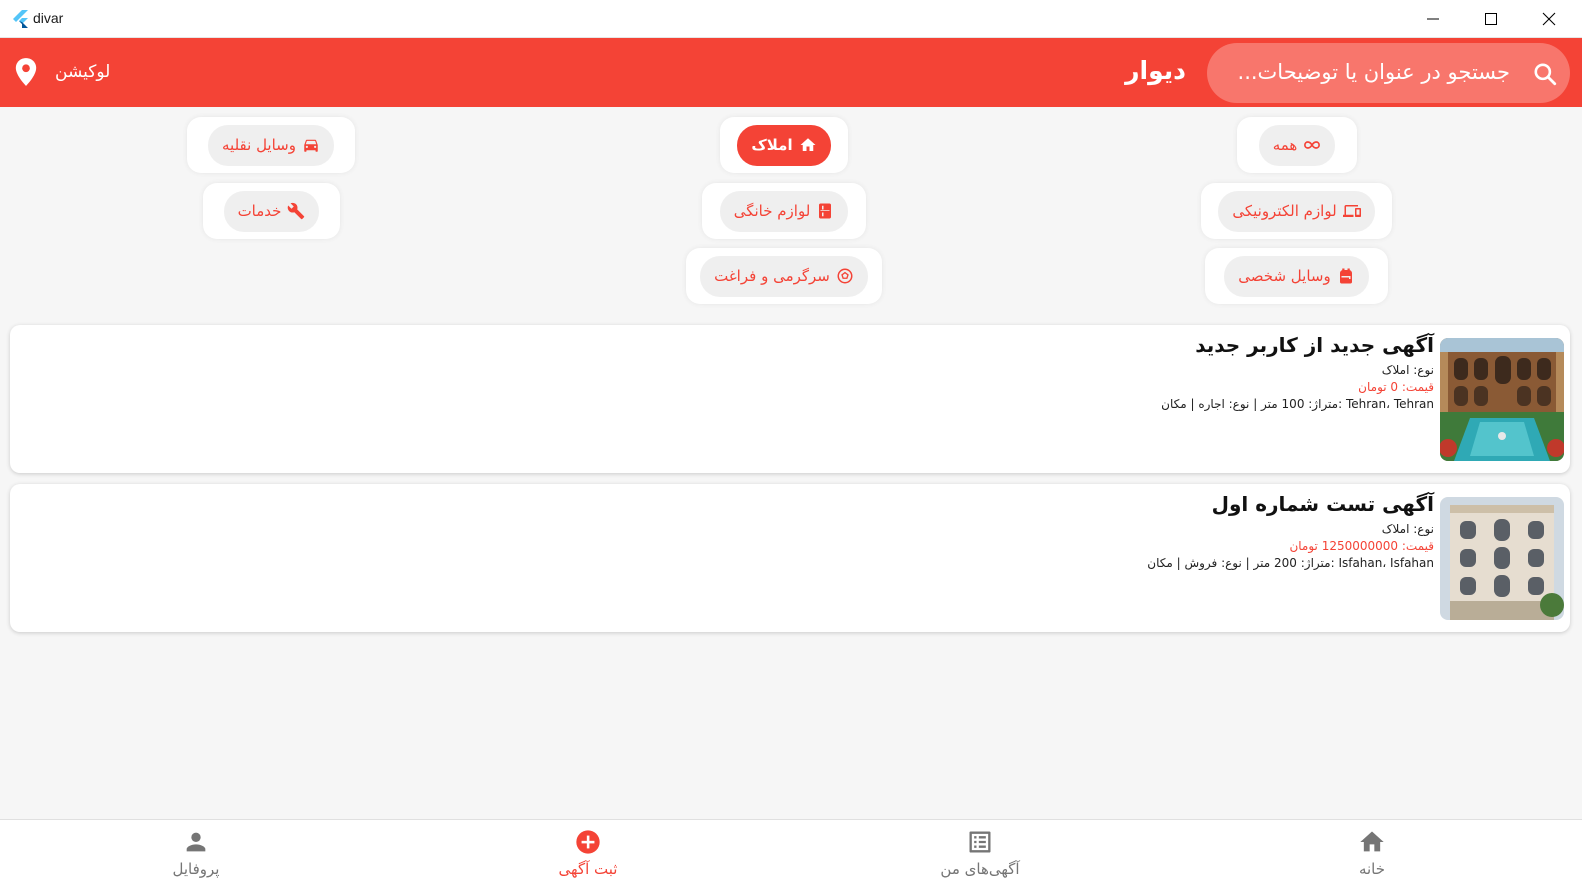 The width and height of the screenshot is (1582, 892). What do you see at coordinates (259, 211) in the screenshot?
I see `category-label: خدمات` at bounding box center [259, 211].